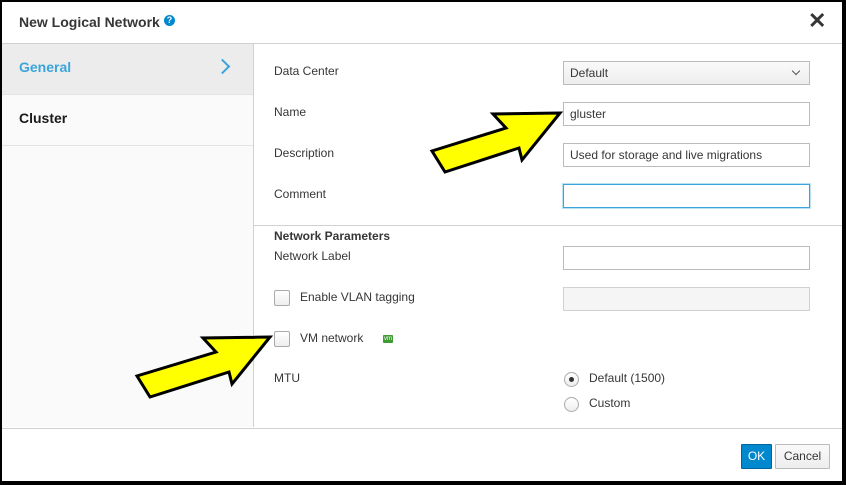 This screenshot has height=485, width=846. What do you see at coordinates (496, 142) in the screenshot?
I see `arrow-pointing-name-field-icon` at bounding box center [496, 142].